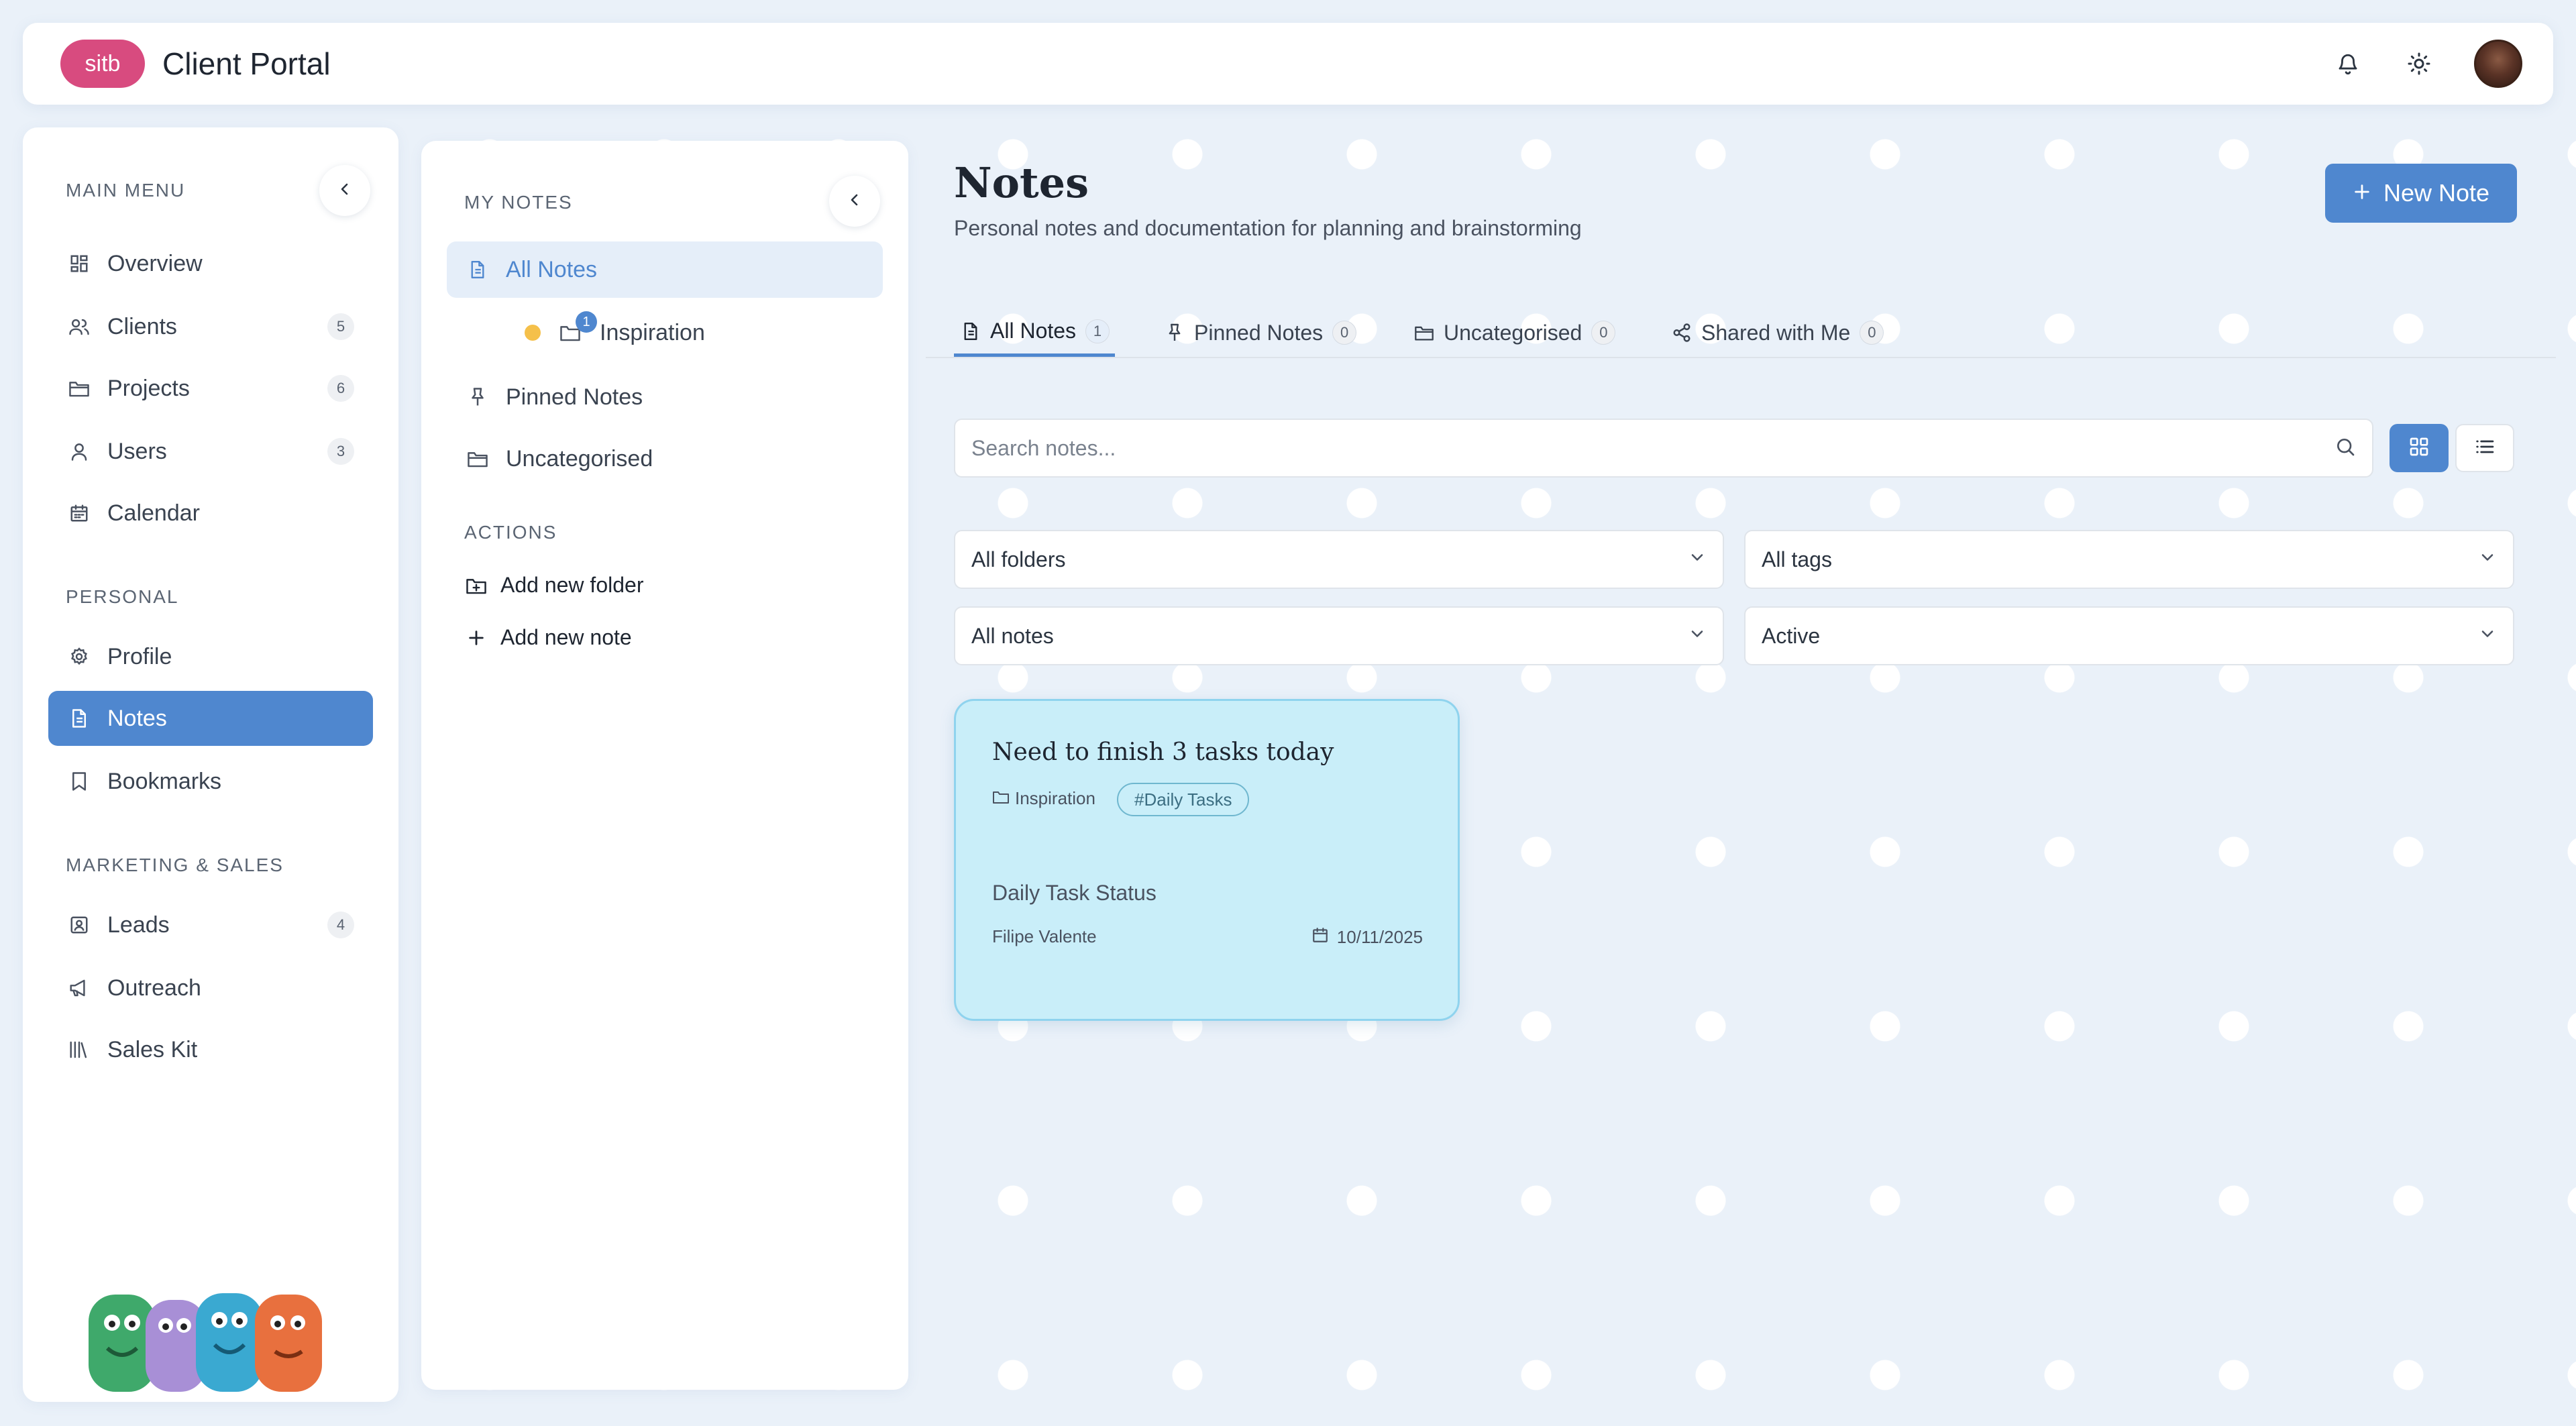  I want to click on grid-icon, so click(2419, 448).